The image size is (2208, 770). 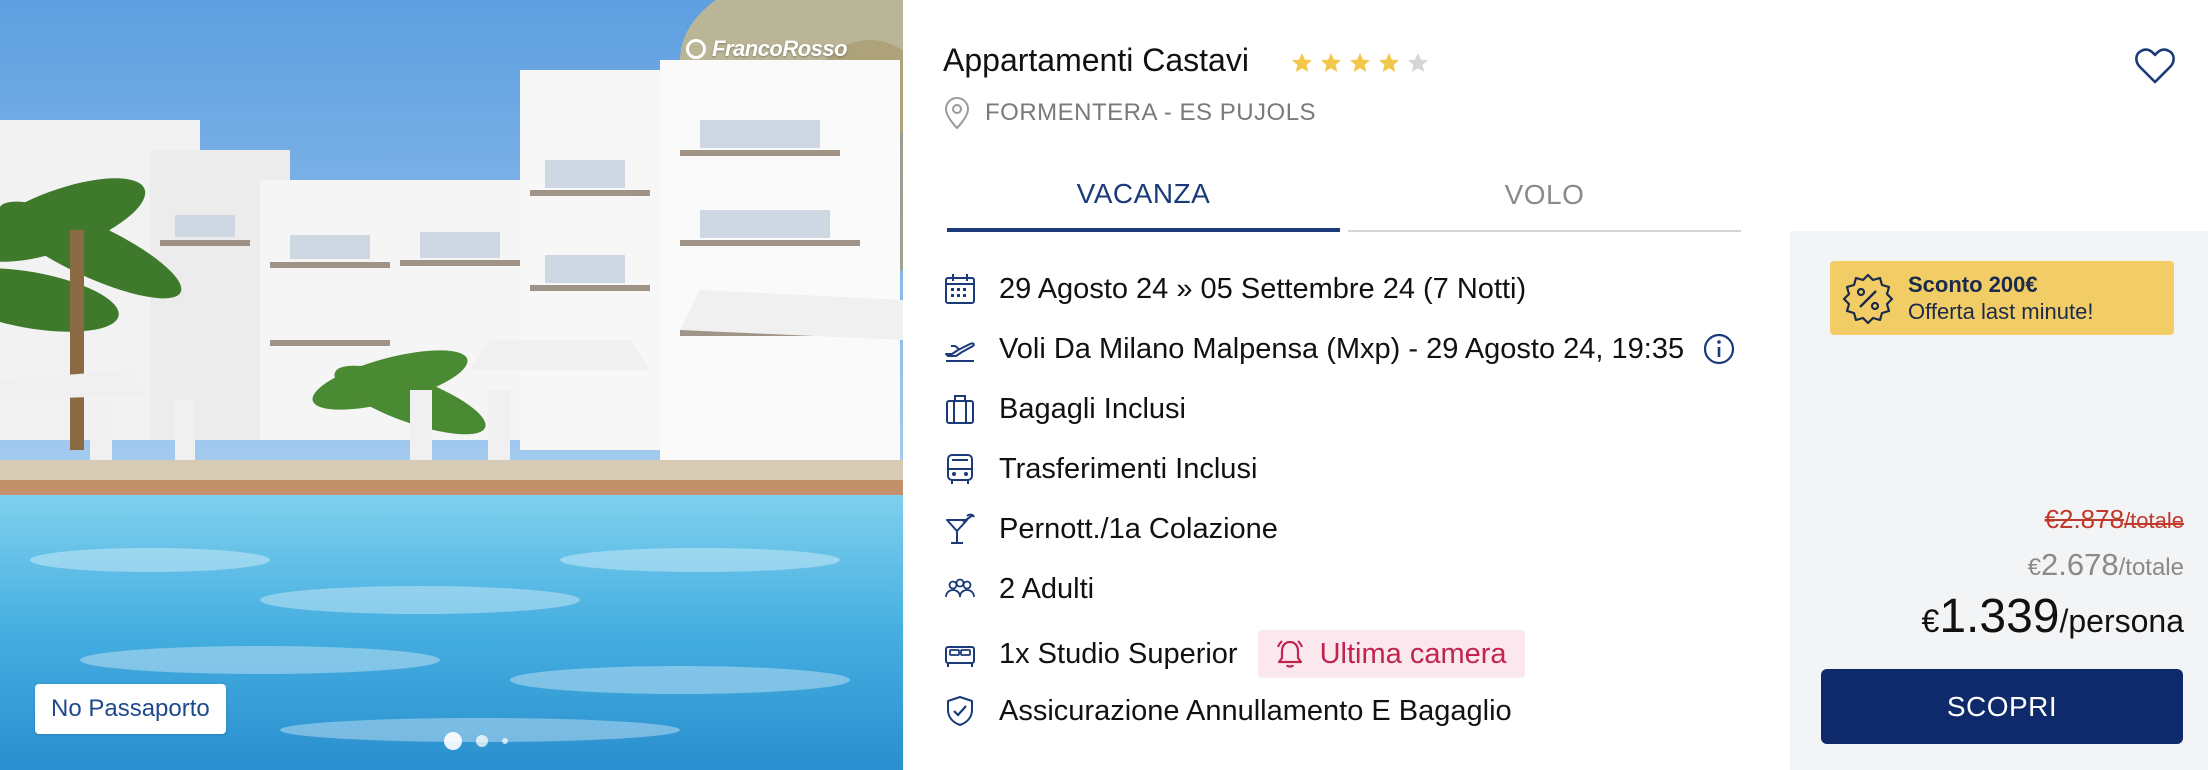 What do you see at coordinates (2155, 66) in the screenshot?
I see `heart-icon` at bounding box center [2155, 66].